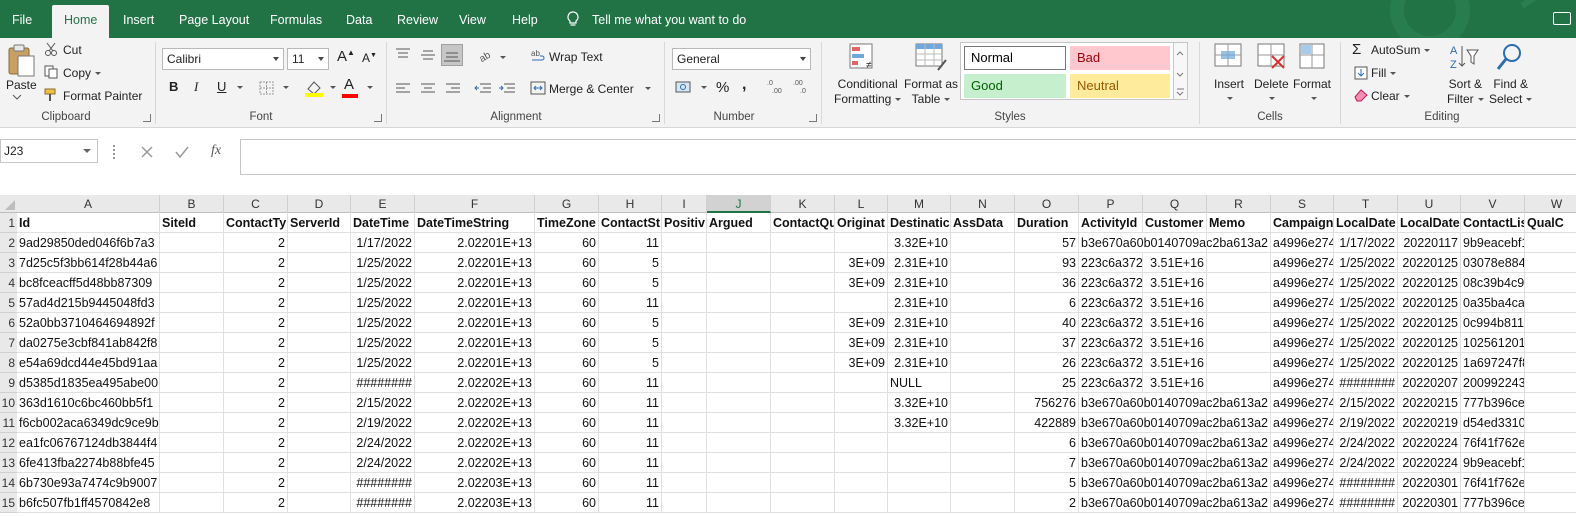 This screenshot has height=517, width=1576. What do you see at coordinates (630, 263) in the screenshot?
I see `data-cell: 5` at bounding box center [630, 263].